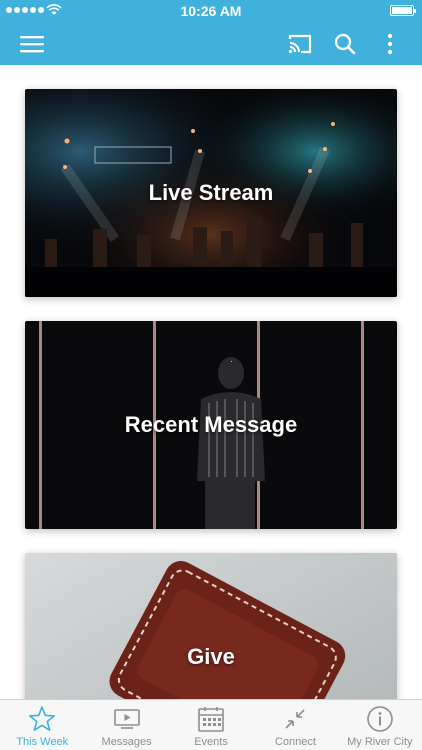 Image resolution: width=422 pixels, height=750 pixels. I want to click on status-bar: 10:26 AM, so click(211, 11).